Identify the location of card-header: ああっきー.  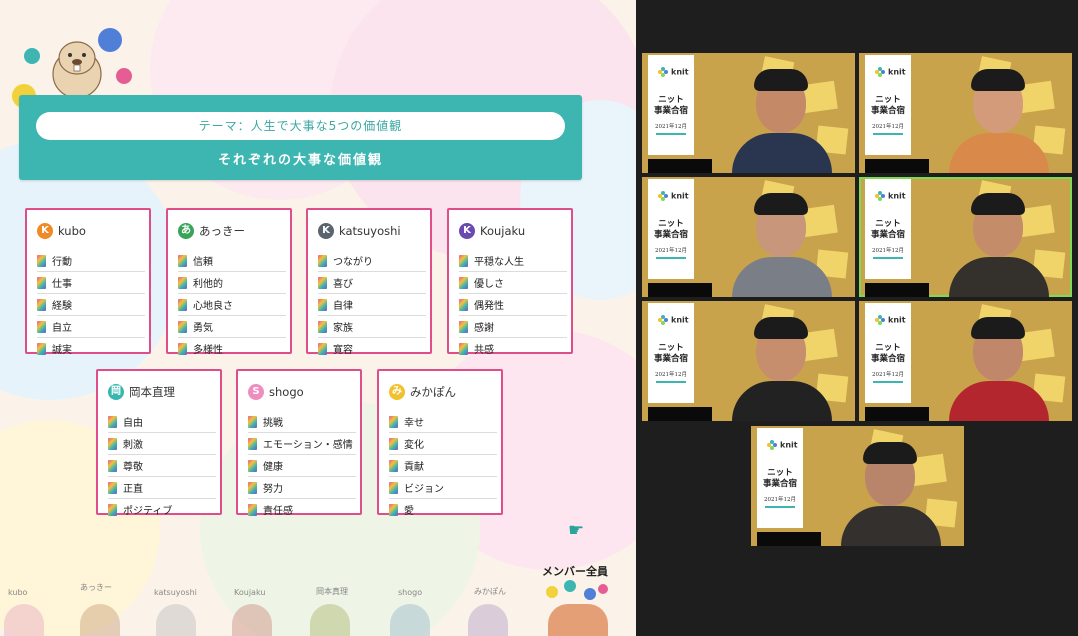
(211, 231).